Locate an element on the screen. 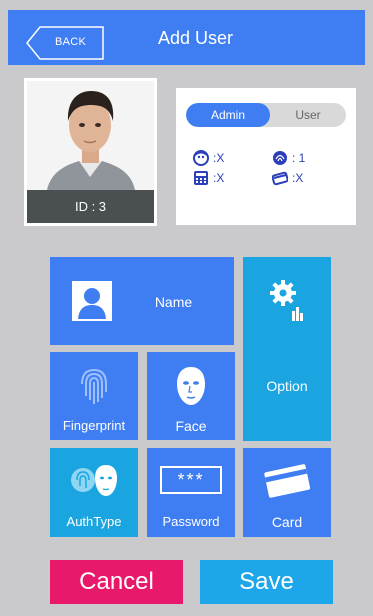 This screenshot has width=373, height=616. name-tile: Name is located at coordinates (142, 301).